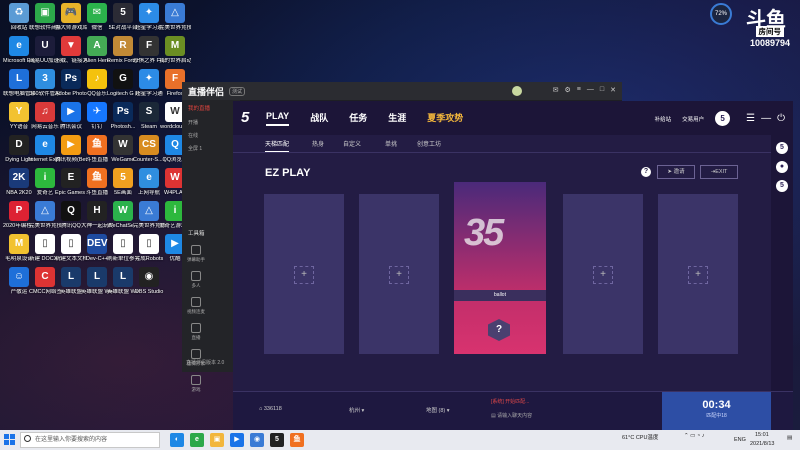  I want to click on player-number: 35, so click(484, 233).